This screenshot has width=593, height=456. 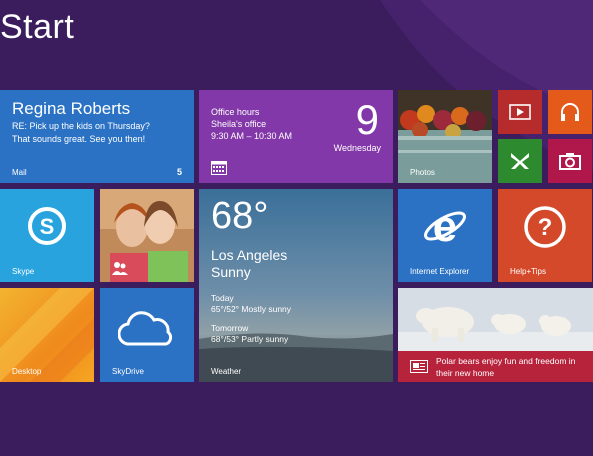 I want to click on desktop-label: Desktop, so click(x=27, y=371).